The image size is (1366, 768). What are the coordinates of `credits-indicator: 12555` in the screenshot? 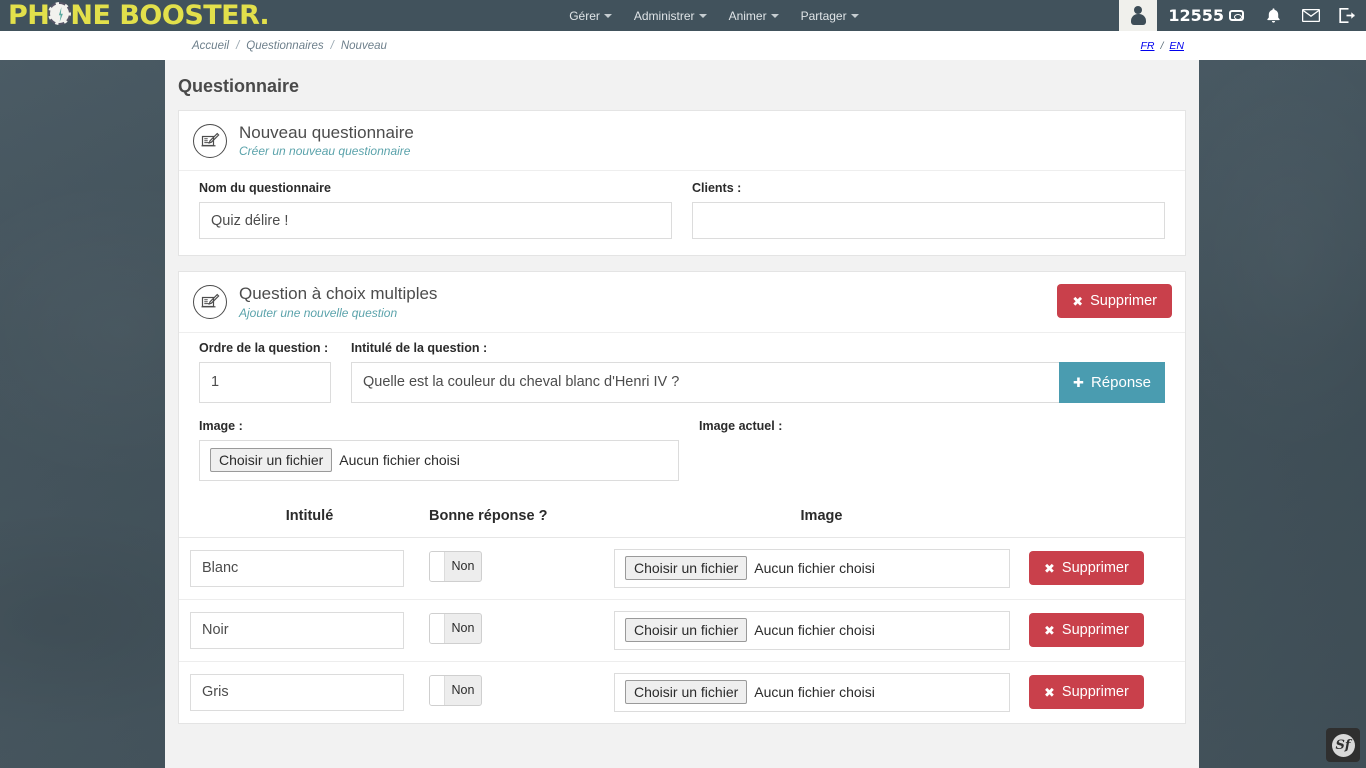 It's located at (1206, 15).